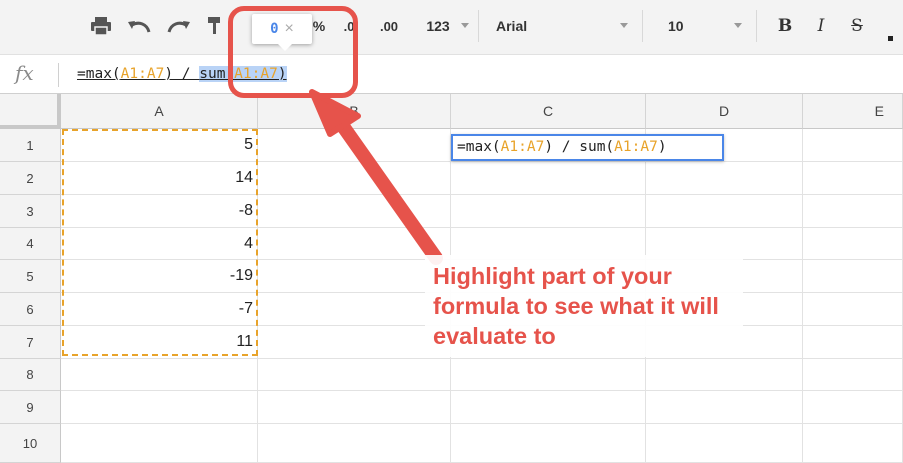  I want to click on row-header-7: 7, so click(30, 342).